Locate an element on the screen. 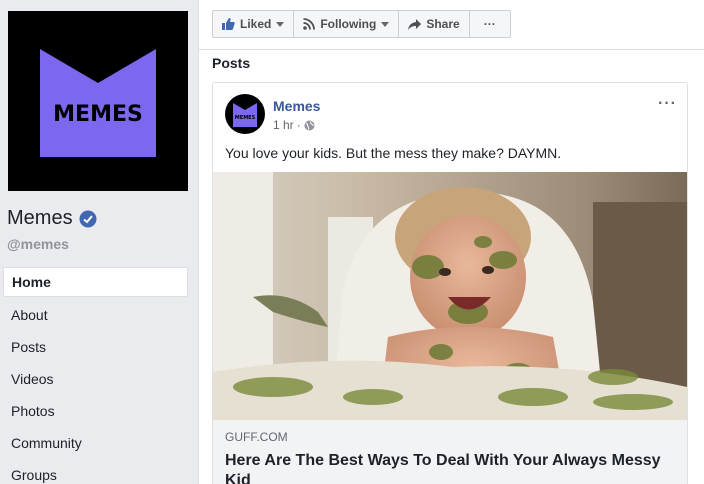 The height and width of the screenshot is (484, 704). more-options-button: ··· is located at coordinates (490, 24).